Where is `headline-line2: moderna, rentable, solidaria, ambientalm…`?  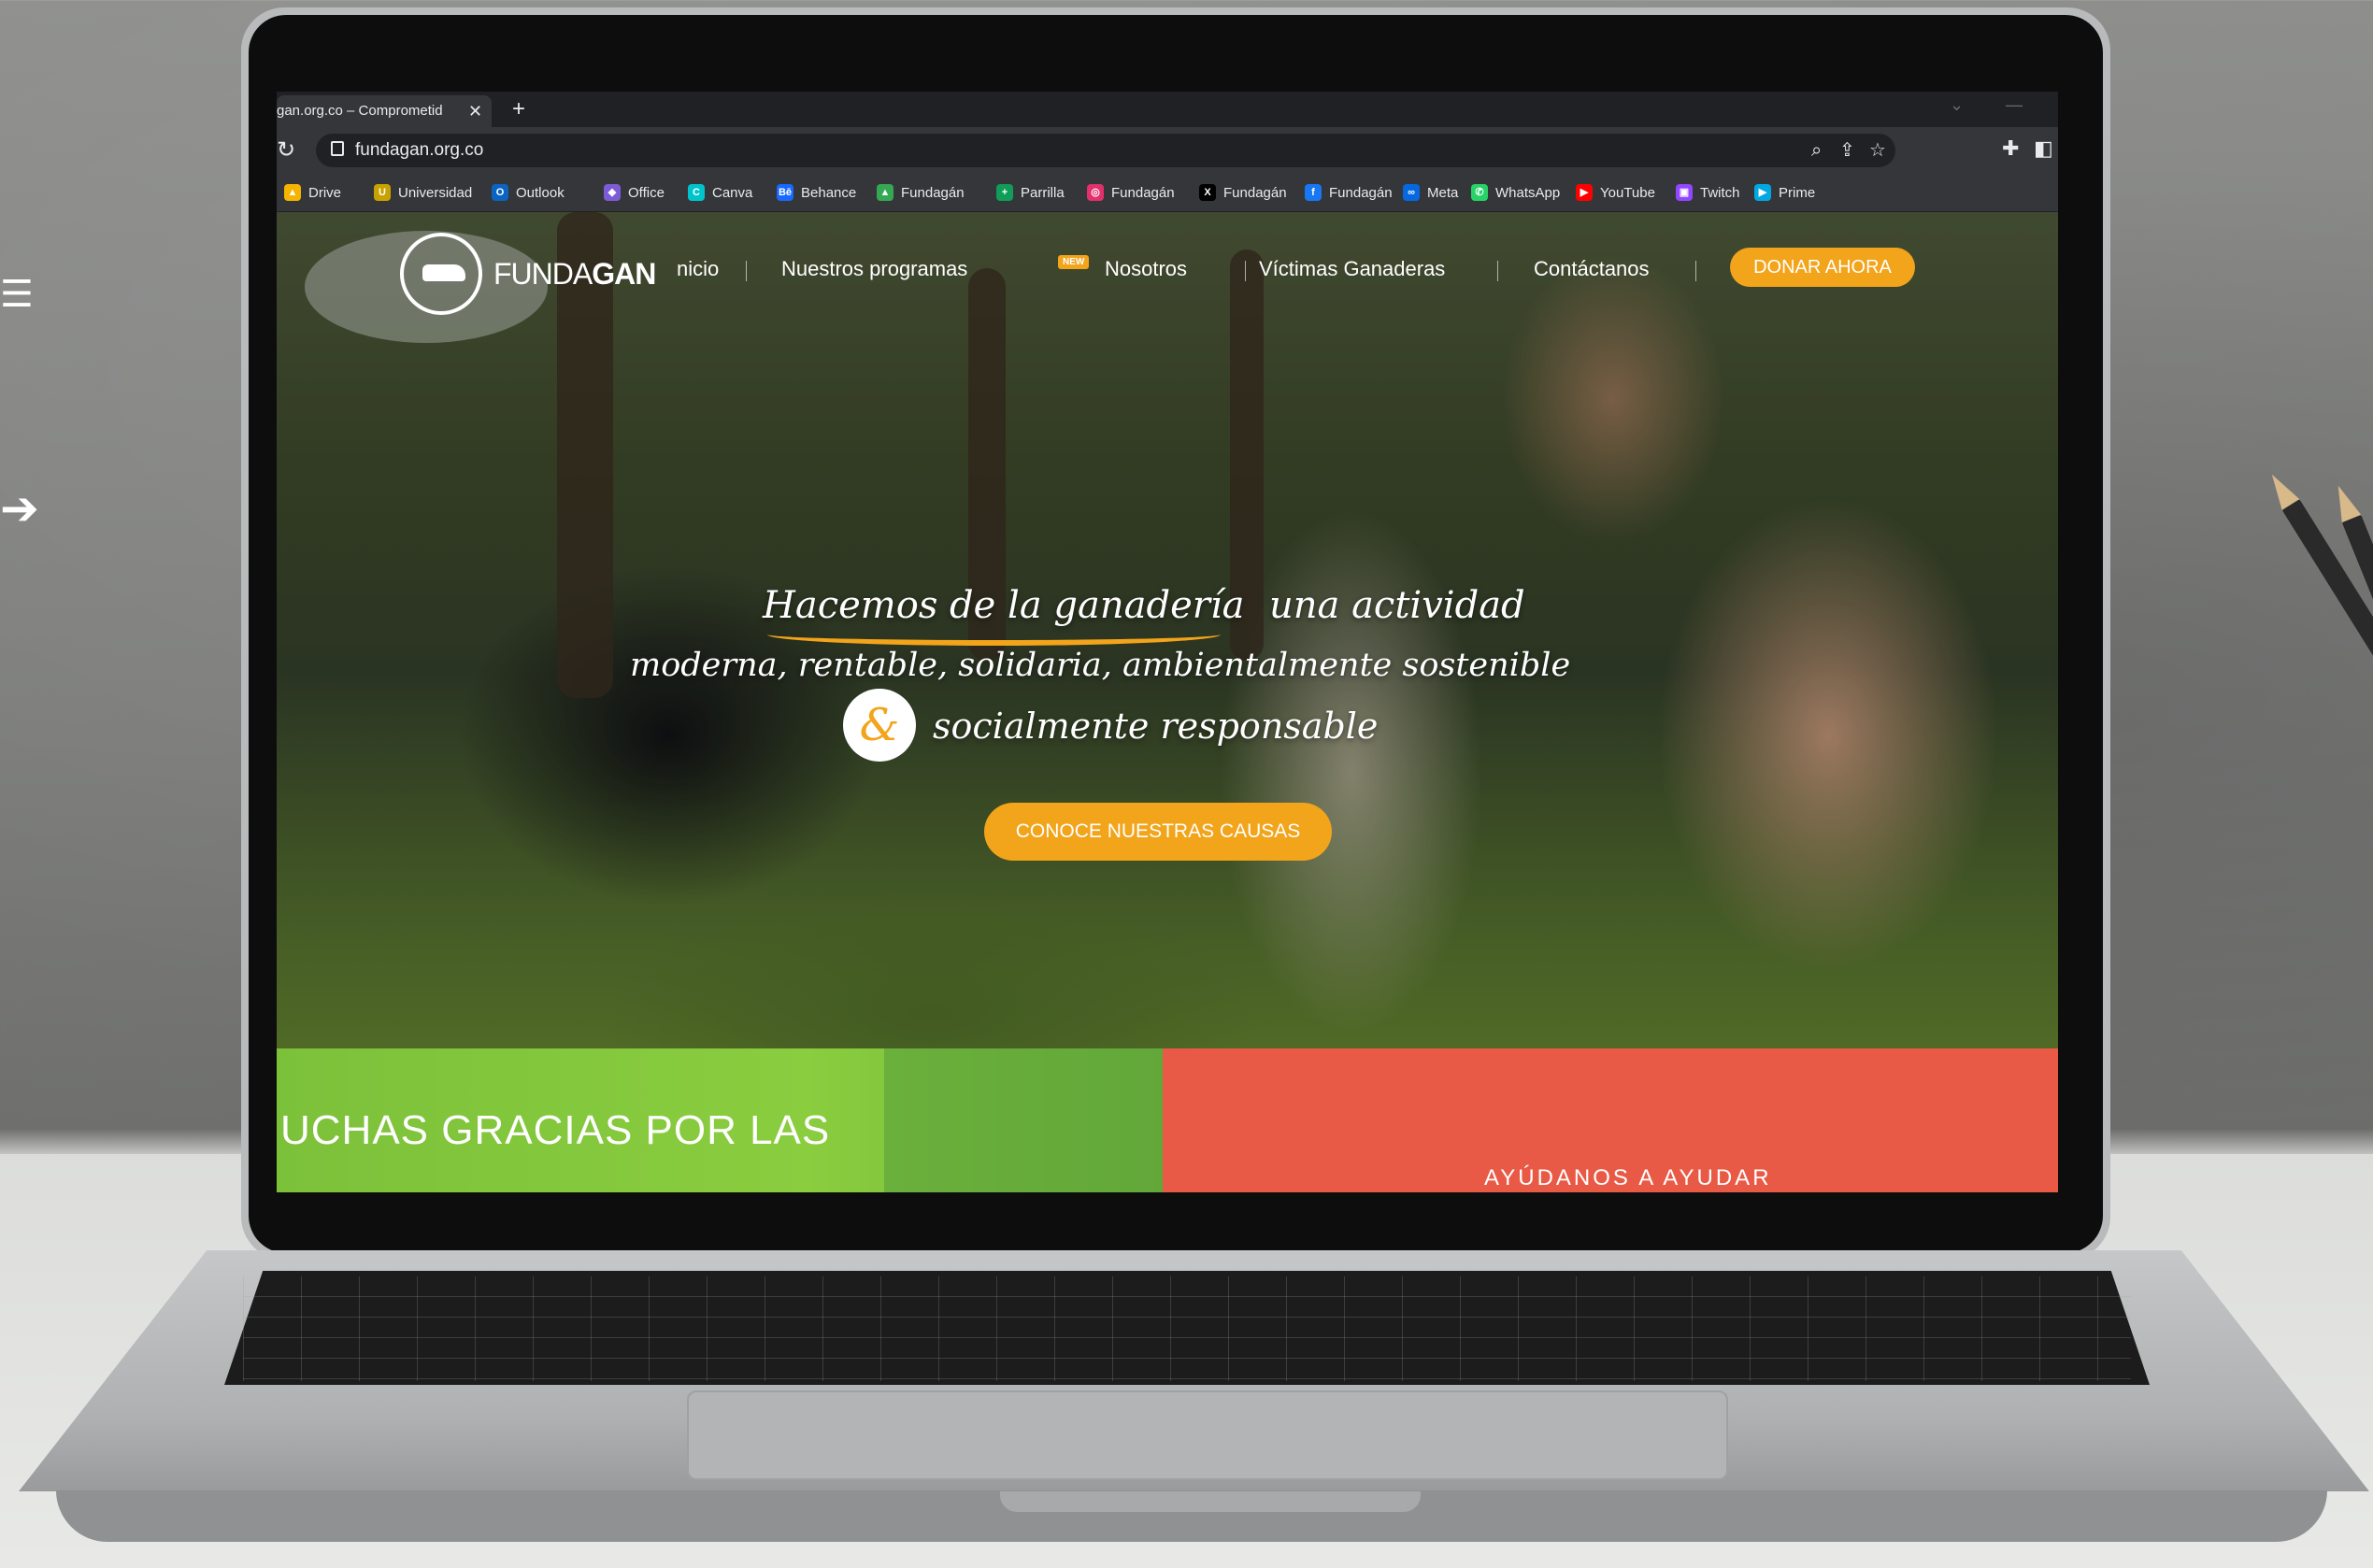 headline-line2: moderna, rentable, solidaria, ambientalm… is located at coordinates (1100, 665).